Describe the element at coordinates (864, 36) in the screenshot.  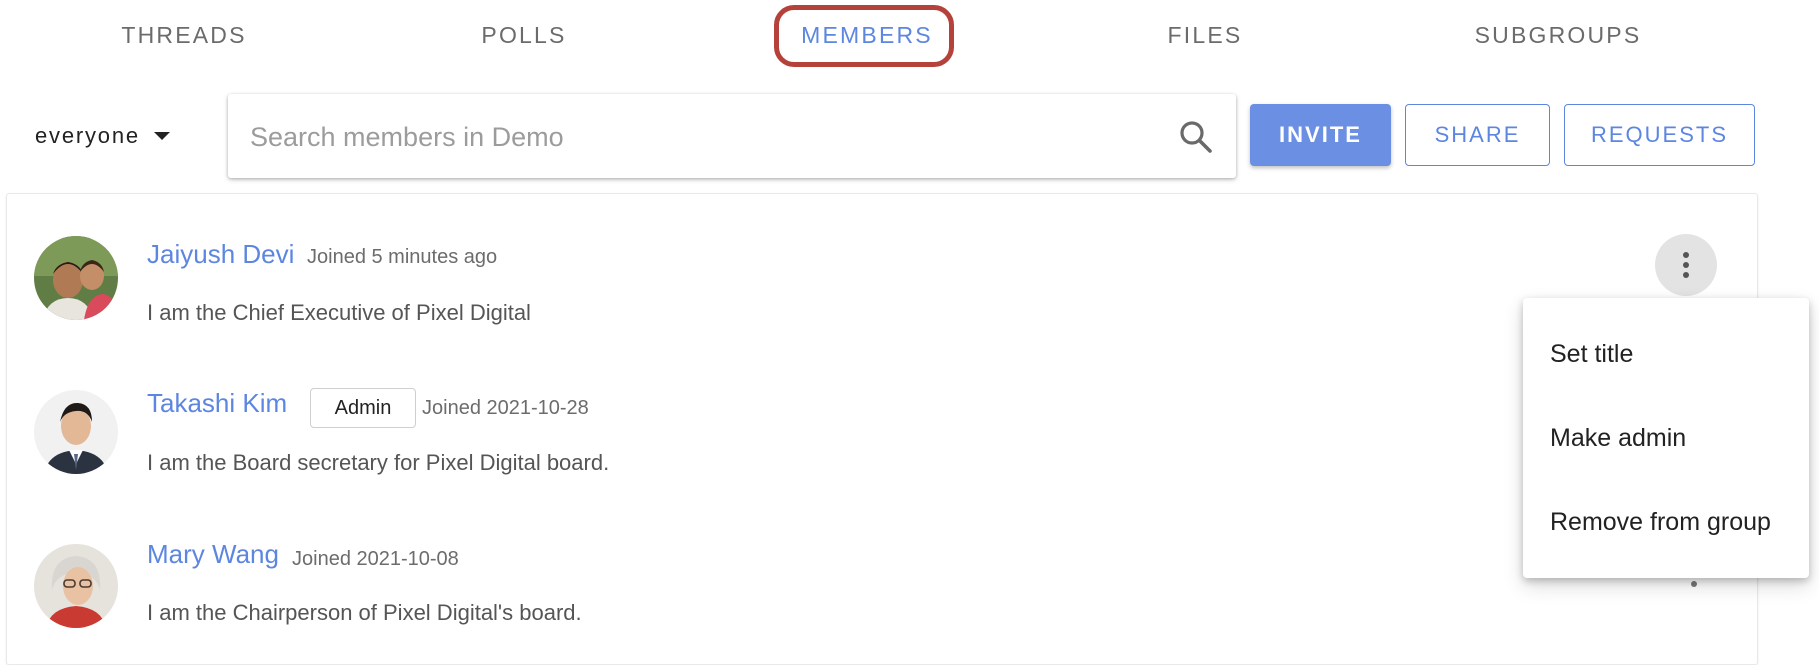
I see `active-tab-highlight` at that location.